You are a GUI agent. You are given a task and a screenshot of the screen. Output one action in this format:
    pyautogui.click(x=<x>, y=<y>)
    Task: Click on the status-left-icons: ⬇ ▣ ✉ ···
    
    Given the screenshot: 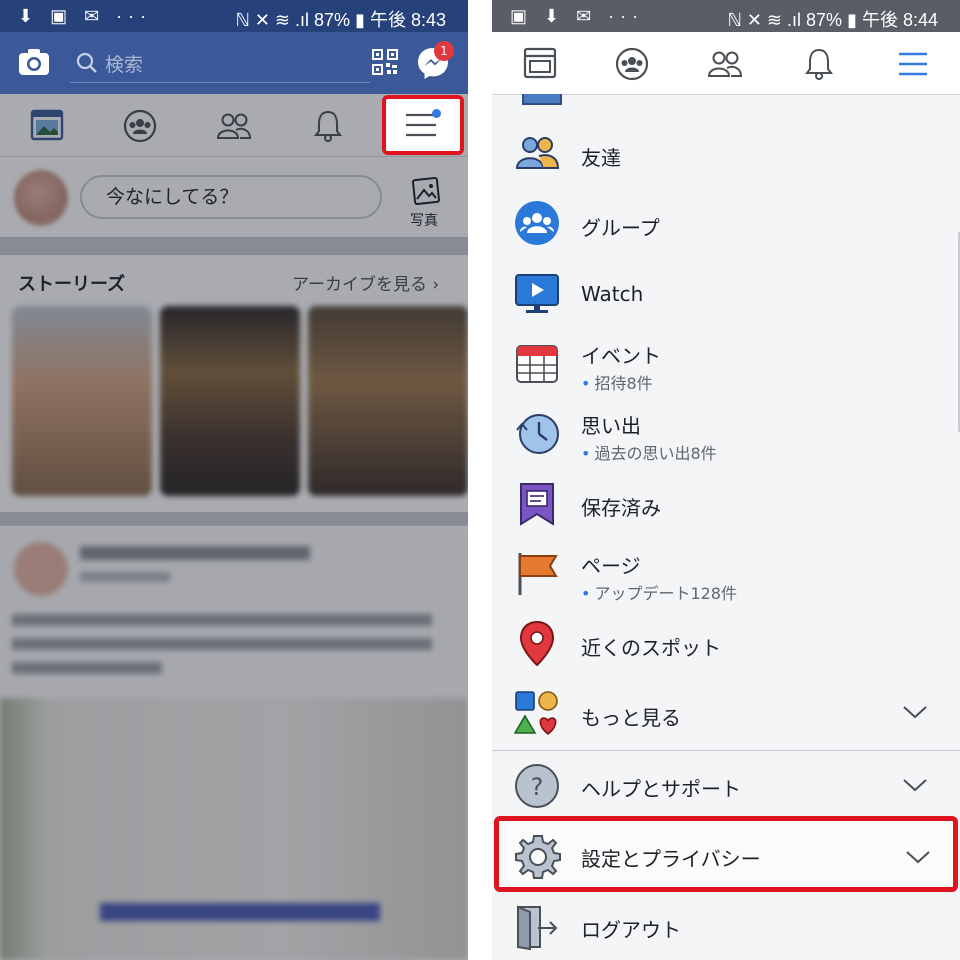 What is the action you would take?
    pyautogui.click(x=85, y=16)
    